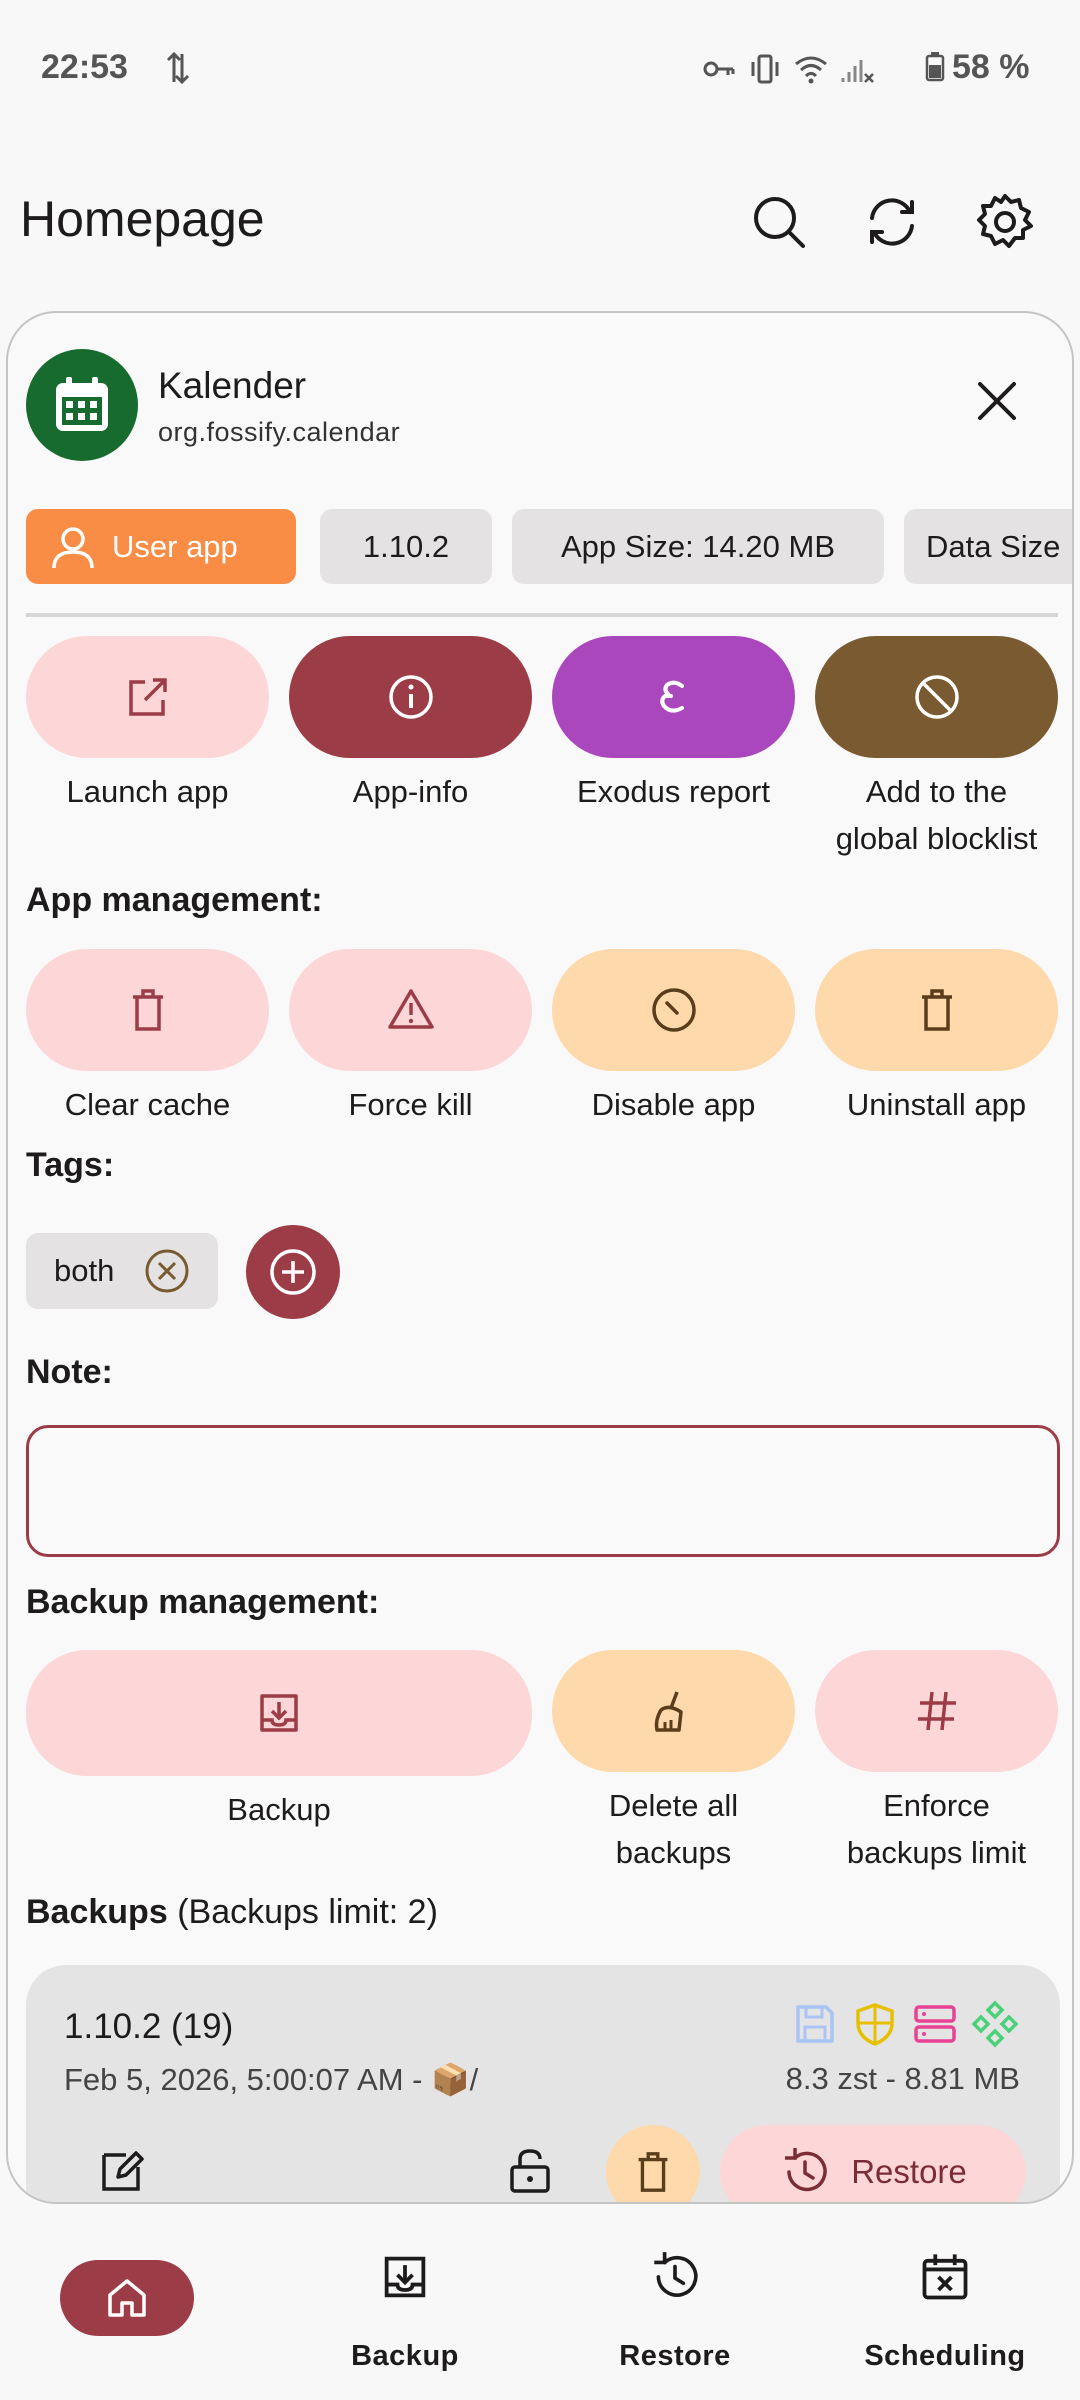 Image resolution: width=1080 pixels, height=2400 pixels. What do you see at coordinates (909, 2171) in the screenshot?
I see `restore-label: Restore` at bounding box center [909, 2171].